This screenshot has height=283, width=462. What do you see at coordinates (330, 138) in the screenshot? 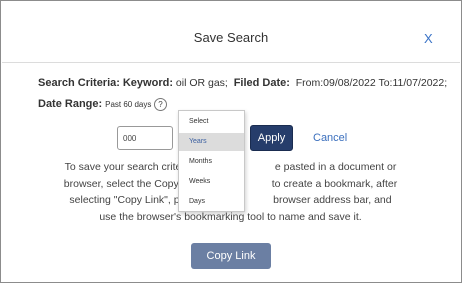
I see `cancel-button: Cancel` at bounding box center [330, 138].